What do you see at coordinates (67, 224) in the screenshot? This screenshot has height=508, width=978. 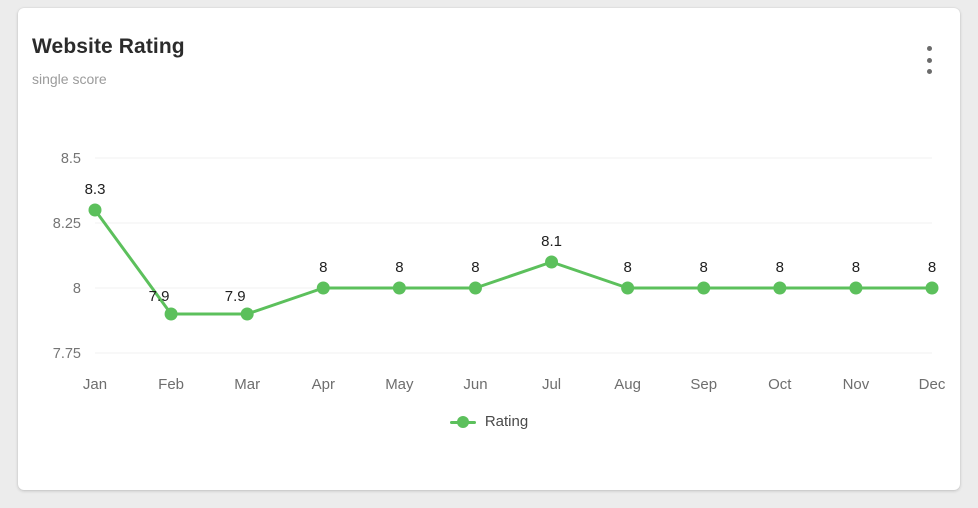 I see `y-axis-tick-label: 8.25` at bounding box center [67, 224].